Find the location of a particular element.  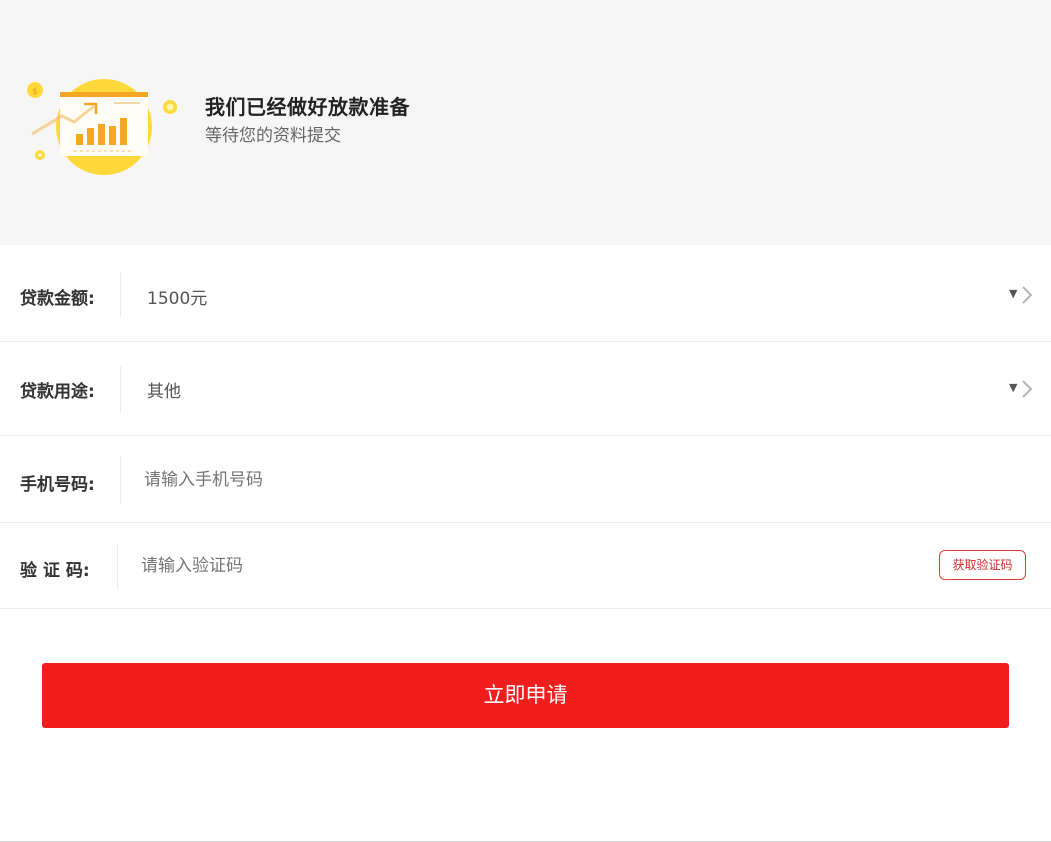

amount-label: 贷款金额: is located at coordinates (57, 299).